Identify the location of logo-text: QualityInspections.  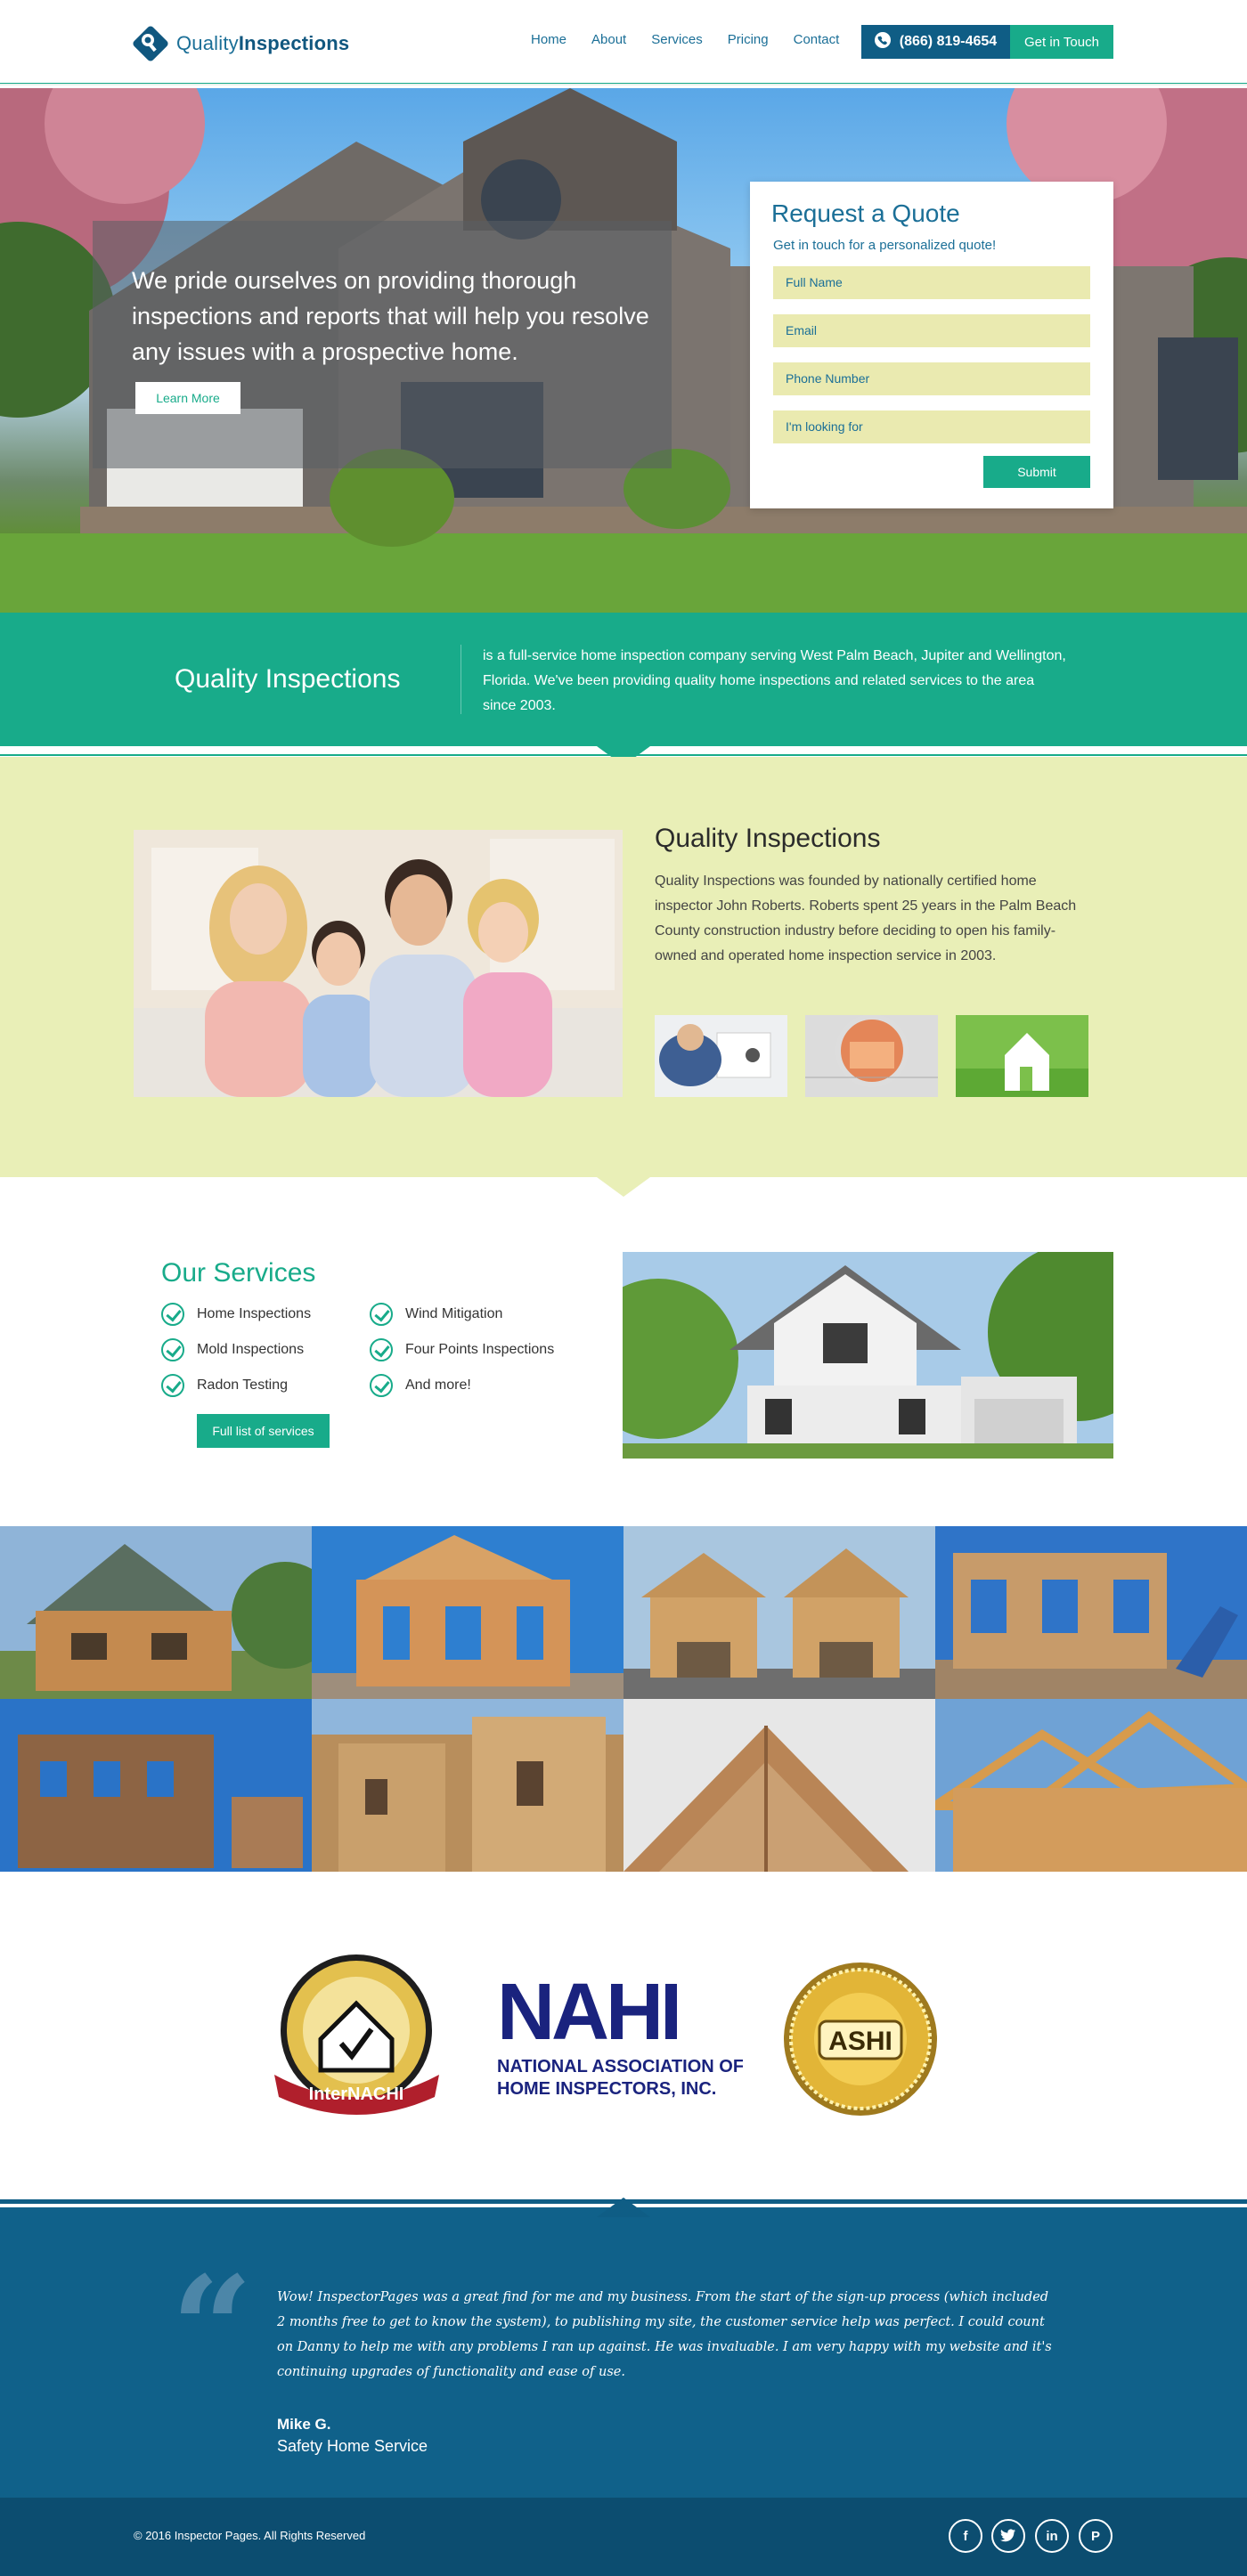
(263, 43).